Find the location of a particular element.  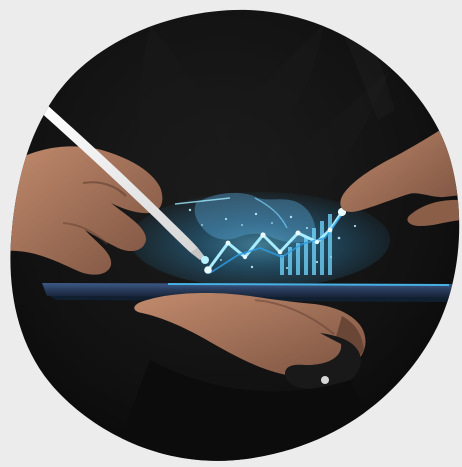

stylus-light-point is located at coordinates (205, 260).